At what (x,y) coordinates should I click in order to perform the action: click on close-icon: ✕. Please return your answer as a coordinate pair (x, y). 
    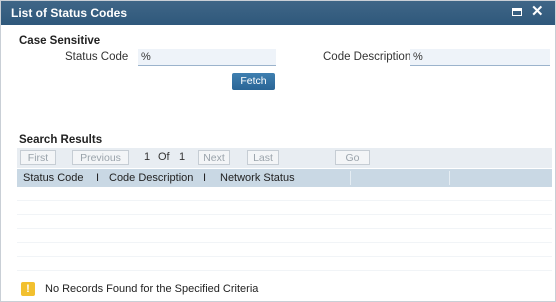
    Looking at the image, I should click on (537, 12).